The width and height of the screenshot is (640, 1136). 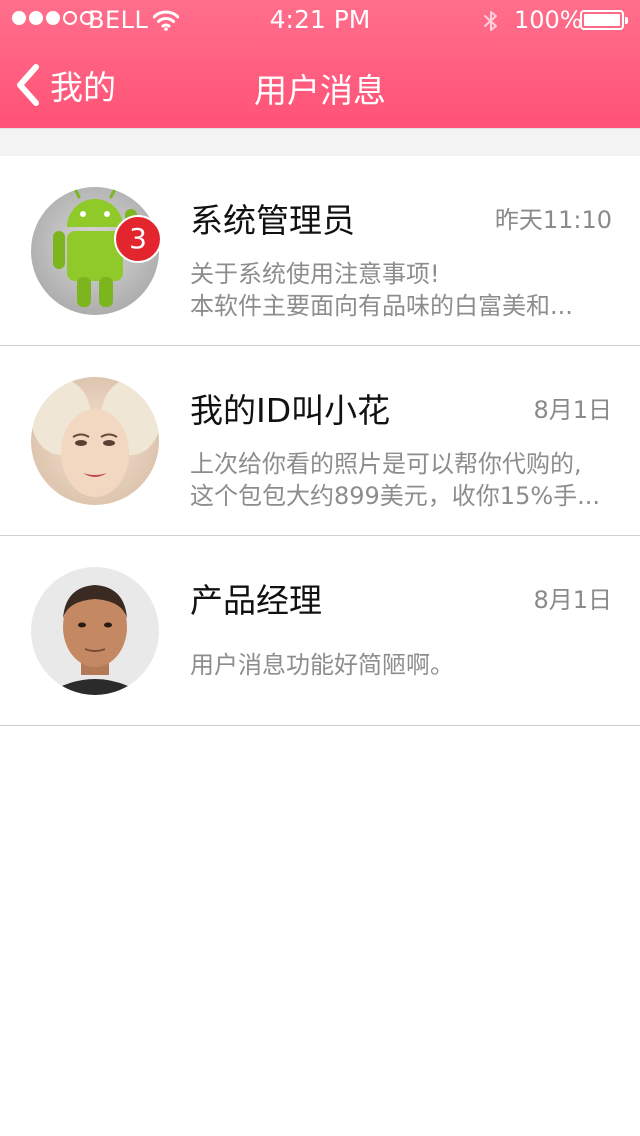 I want to click on woman-portrait-avatar, so click(x=95, y=441).